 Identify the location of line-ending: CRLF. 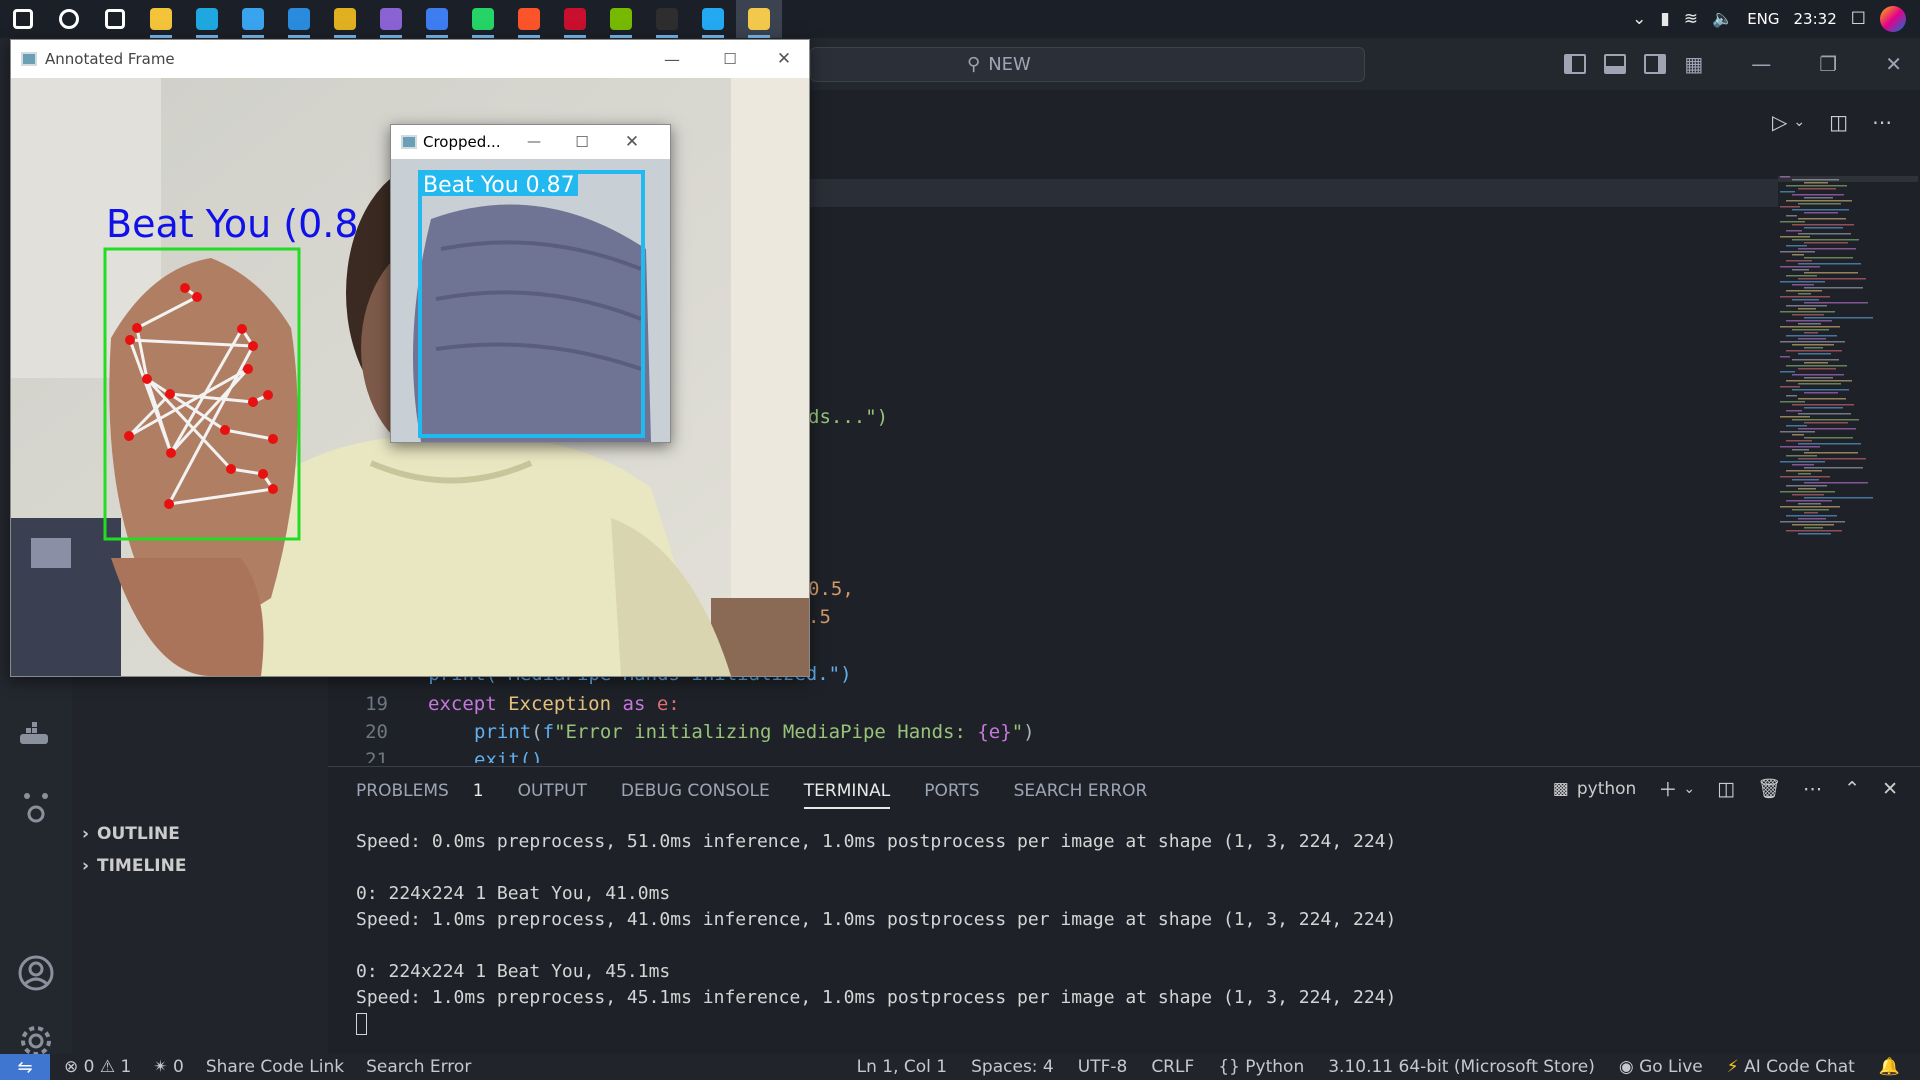
(1172, 1067).